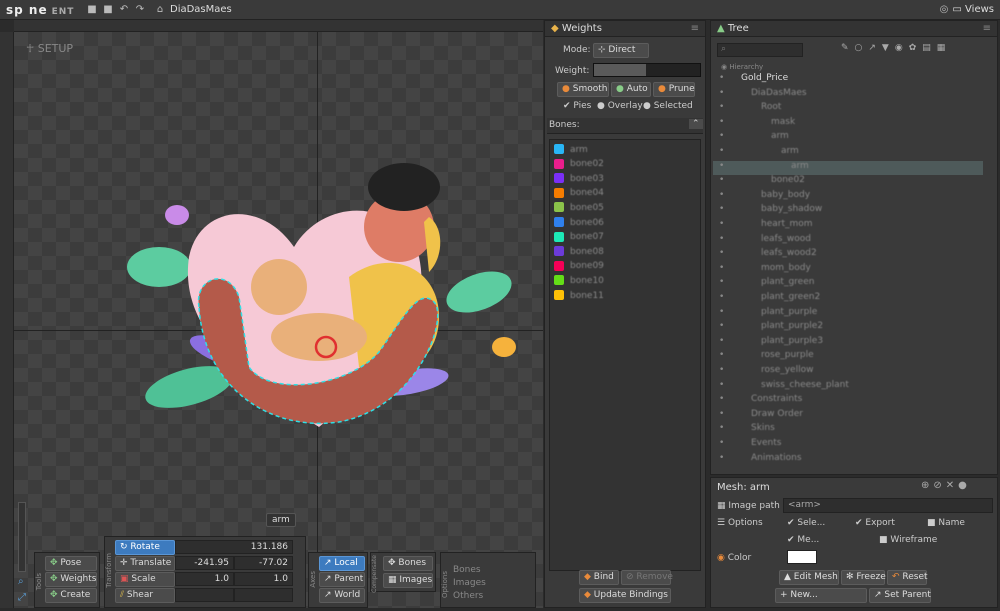  What do you see at coordinates (668, 106) in the screenshot?
I see `selected-checkbox: ● Selected` at bounding box center [668, 106].